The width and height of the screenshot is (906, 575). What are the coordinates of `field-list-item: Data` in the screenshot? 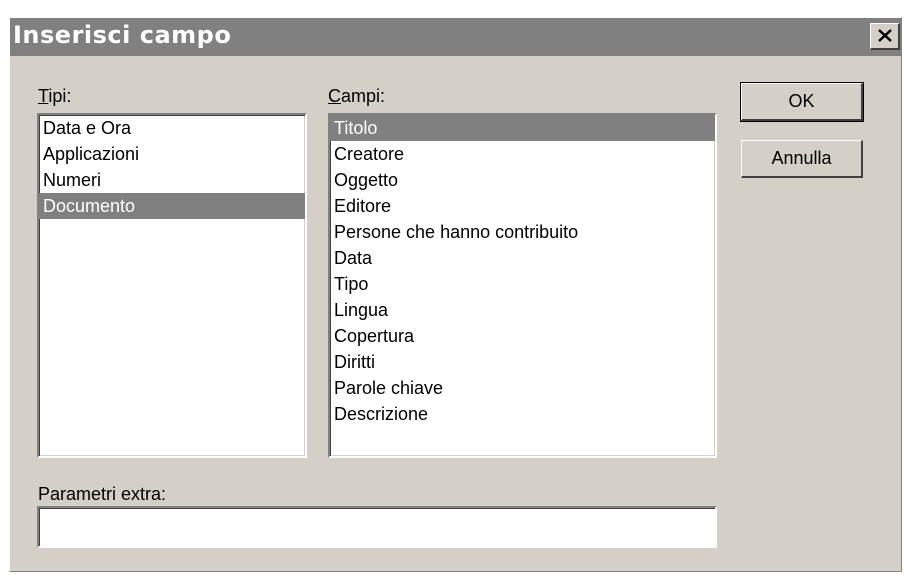 It's located at (522, 258).